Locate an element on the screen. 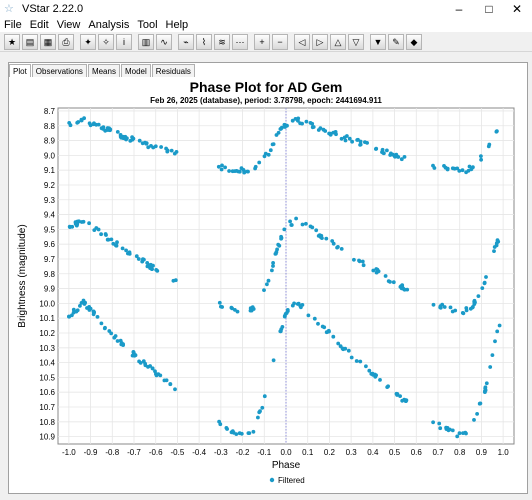 The height and width of the screenshot is (500, 532). period-search-button: ⌁ is located at coordinates (186, 41).